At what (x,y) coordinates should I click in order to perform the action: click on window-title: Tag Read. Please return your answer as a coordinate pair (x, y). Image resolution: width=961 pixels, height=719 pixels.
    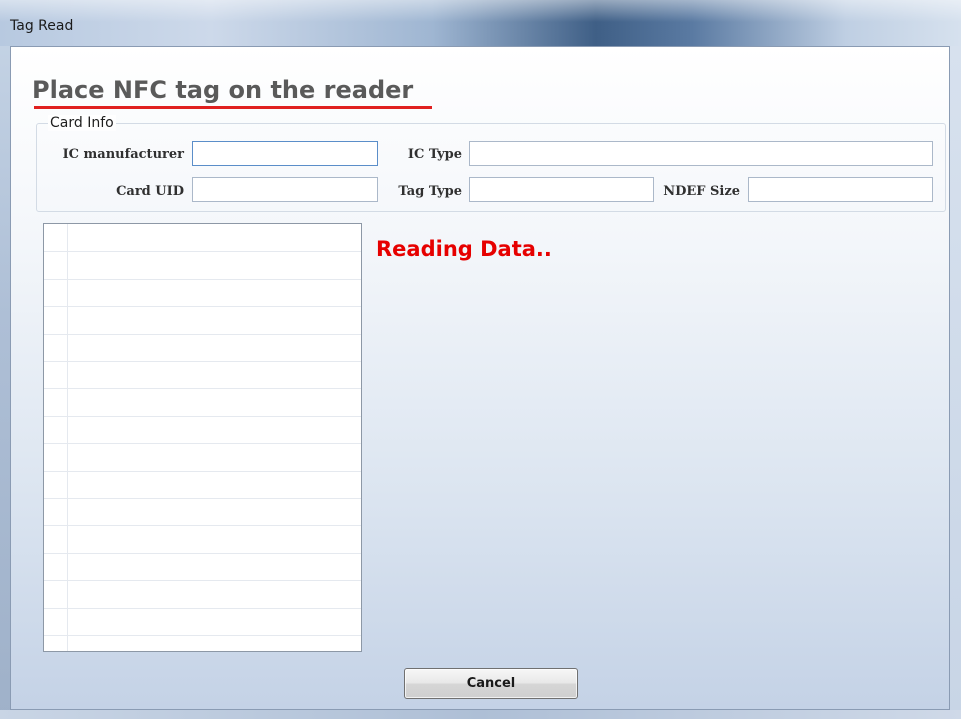
    Looking at the image, I should click on (42, 26).